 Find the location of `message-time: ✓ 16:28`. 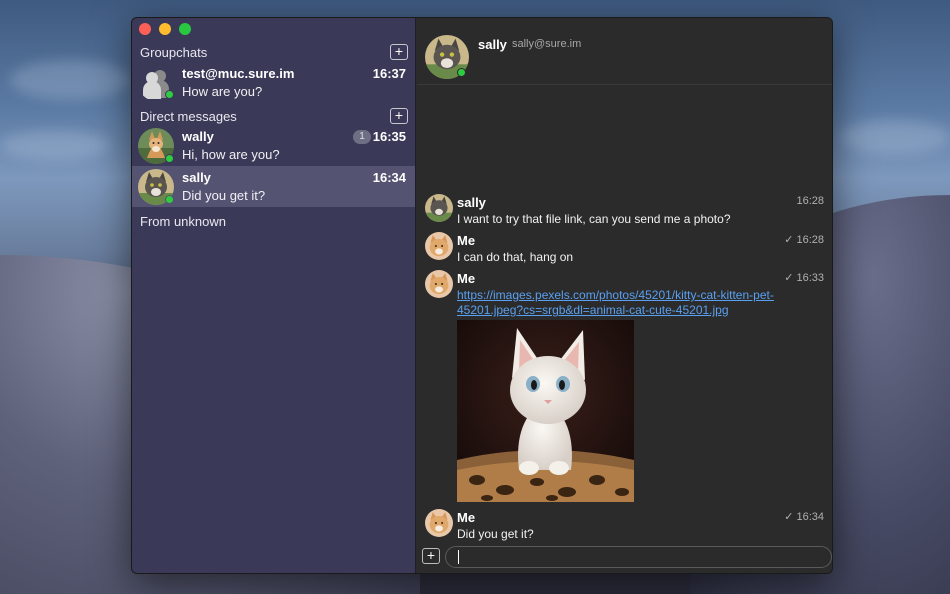

message-time: ✓ 16:28 is located at coordinates (804, 240).